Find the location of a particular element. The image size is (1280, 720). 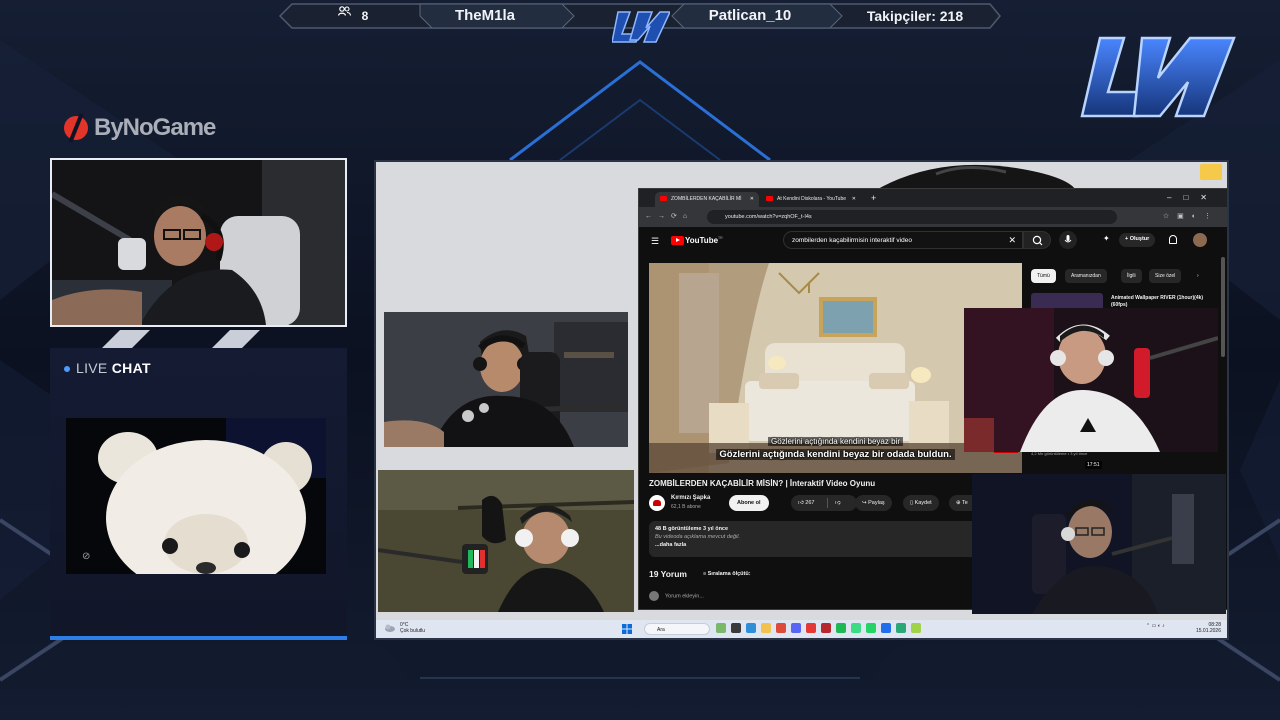

sort-comments-button: ≡ Sıralama ölçütü: is located at coordinates (727, 574).